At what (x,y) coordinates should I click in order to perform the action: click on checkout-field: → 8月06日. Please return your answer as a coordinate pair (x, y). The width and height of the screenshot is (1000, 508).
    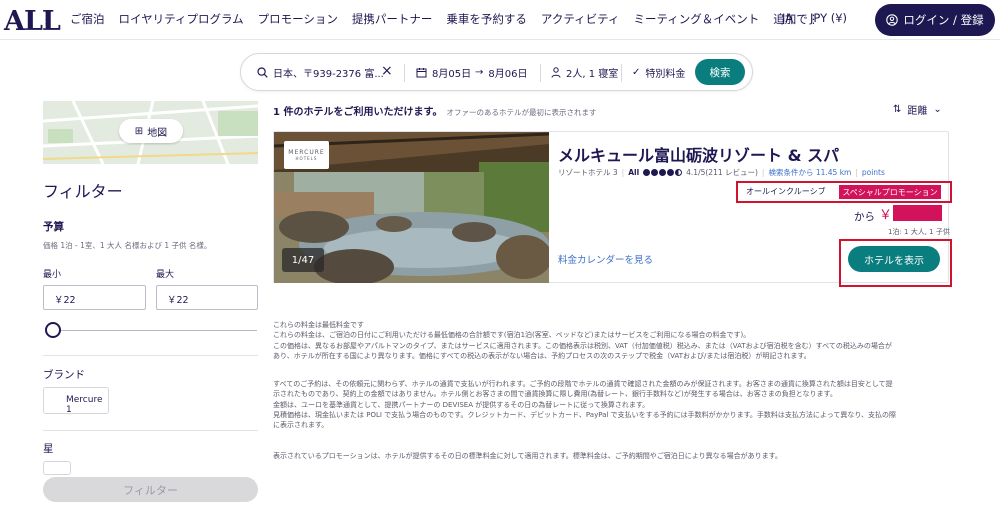
    Looking at the image, I should click on (501, 72).